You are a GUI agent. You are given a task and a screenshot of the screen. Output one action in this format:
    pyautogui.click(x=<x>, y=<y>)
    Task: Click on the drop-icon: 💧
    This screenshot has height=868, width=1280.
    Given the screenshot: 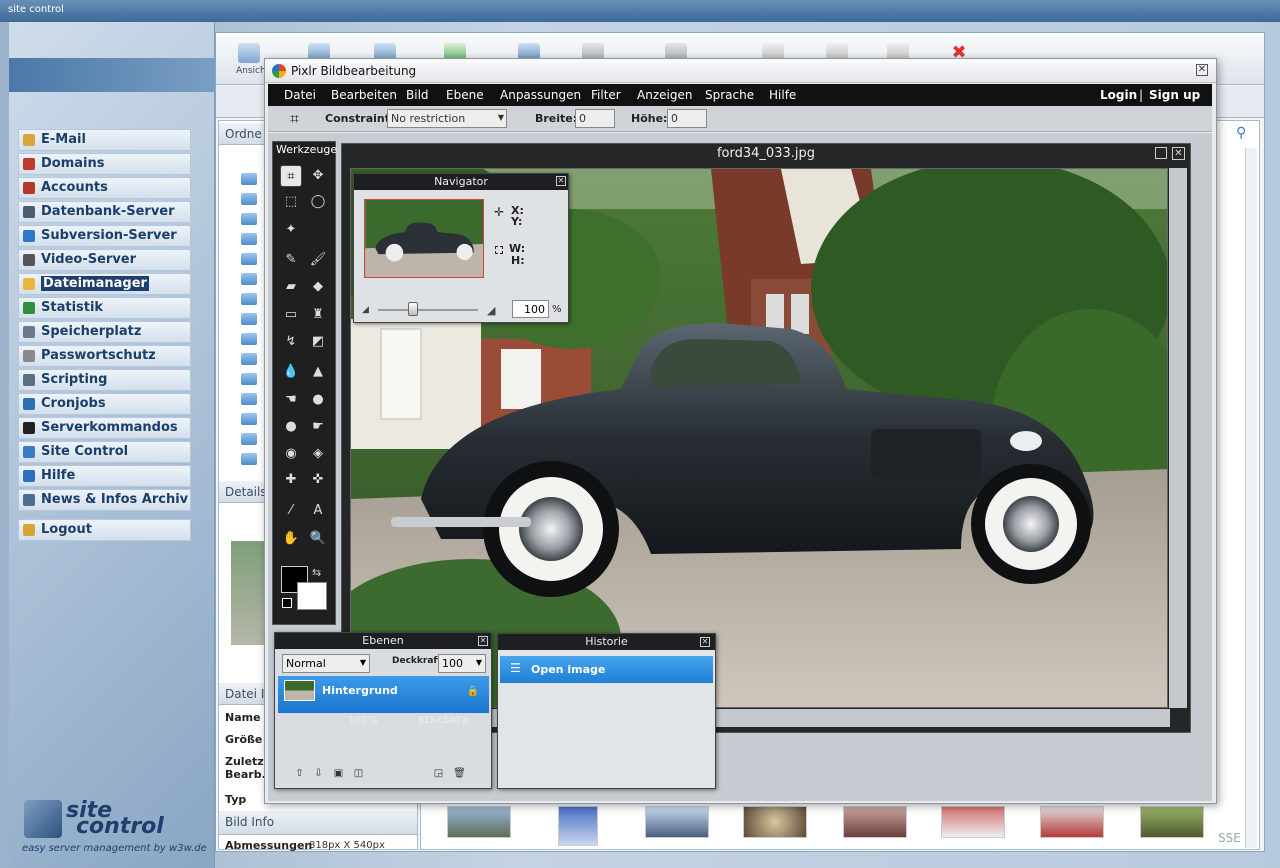 What is the action you would take?
    pyautogui.click(x=291, y=372)
    